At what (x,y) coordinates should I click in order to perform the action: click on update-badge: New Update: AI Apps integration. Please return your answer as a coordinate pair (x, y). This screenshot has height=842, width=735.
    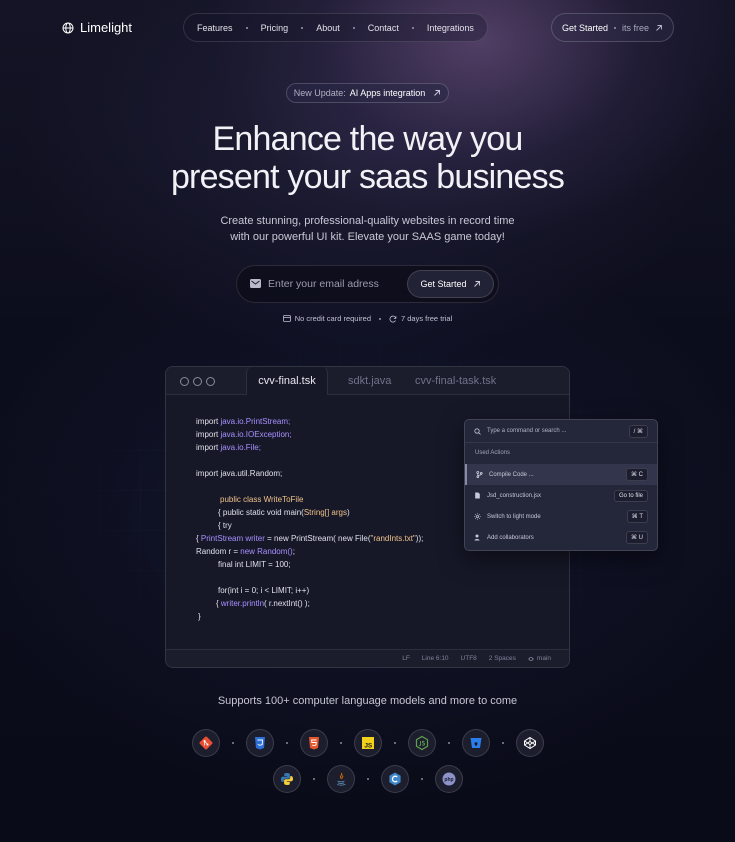
    Looking at the image, I should click on (367, 93).